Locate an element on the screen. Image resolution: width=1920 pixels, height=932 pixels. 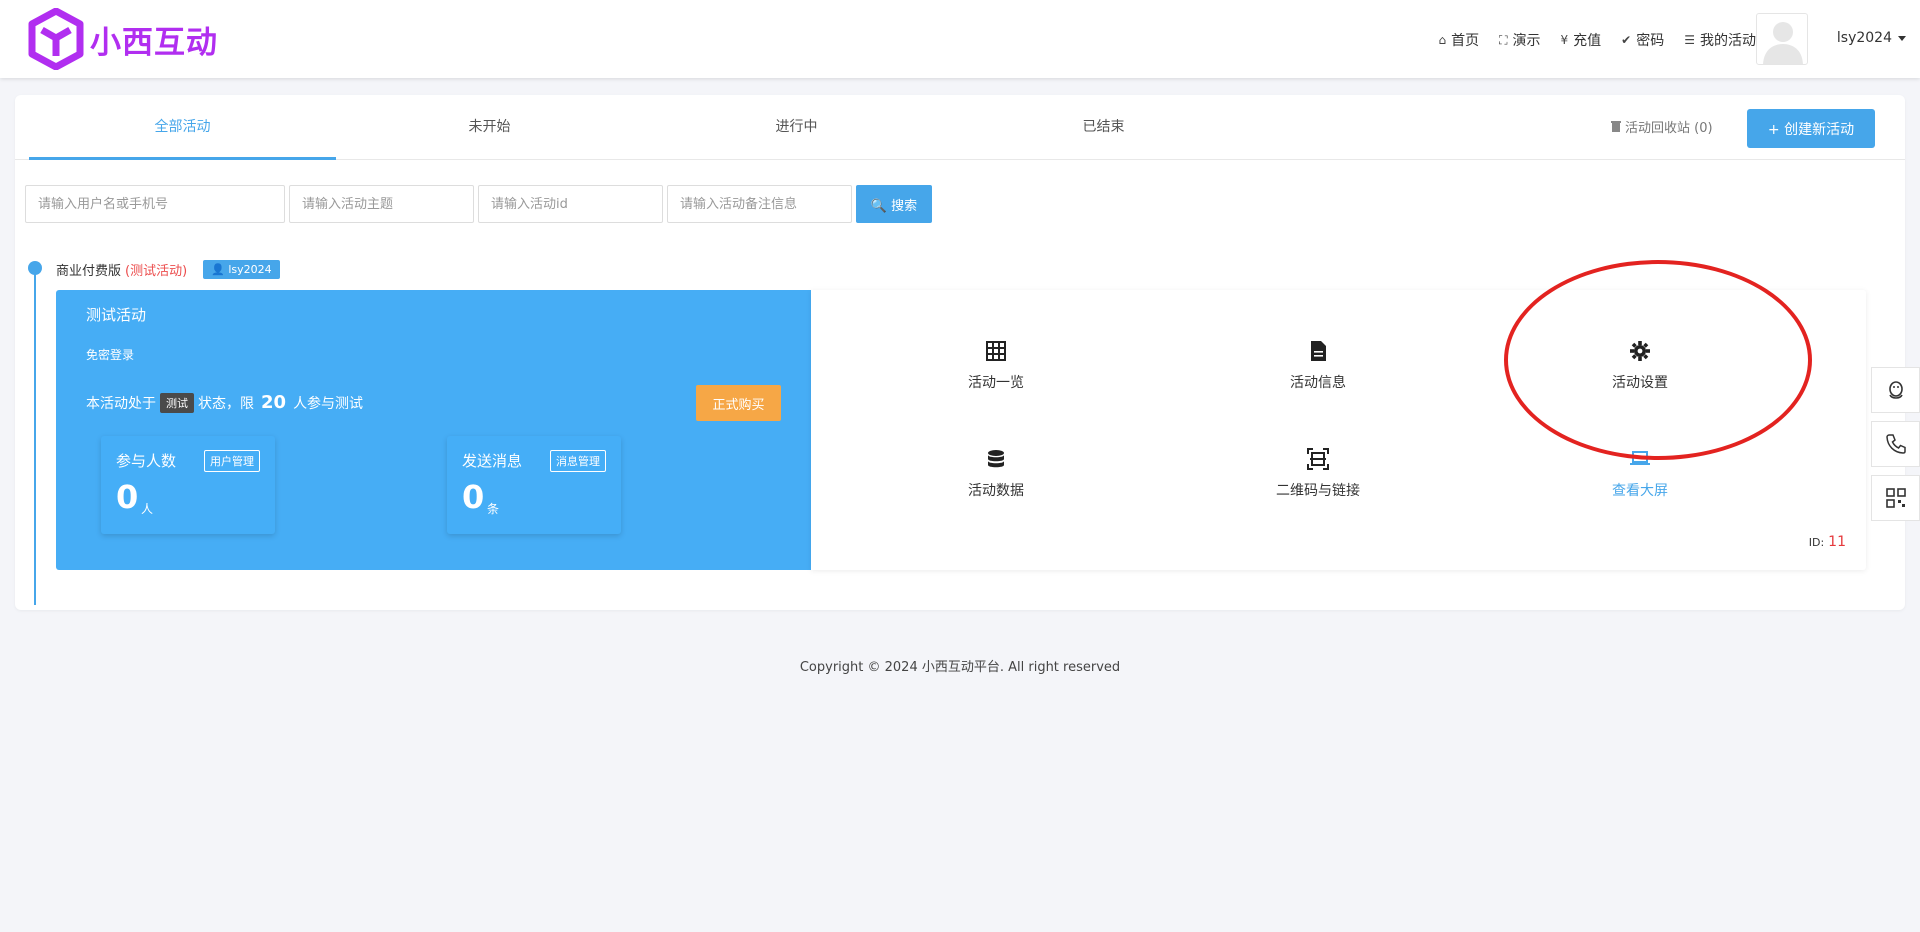
yen-icon: ¥ is located at coordinates (1564, 40).